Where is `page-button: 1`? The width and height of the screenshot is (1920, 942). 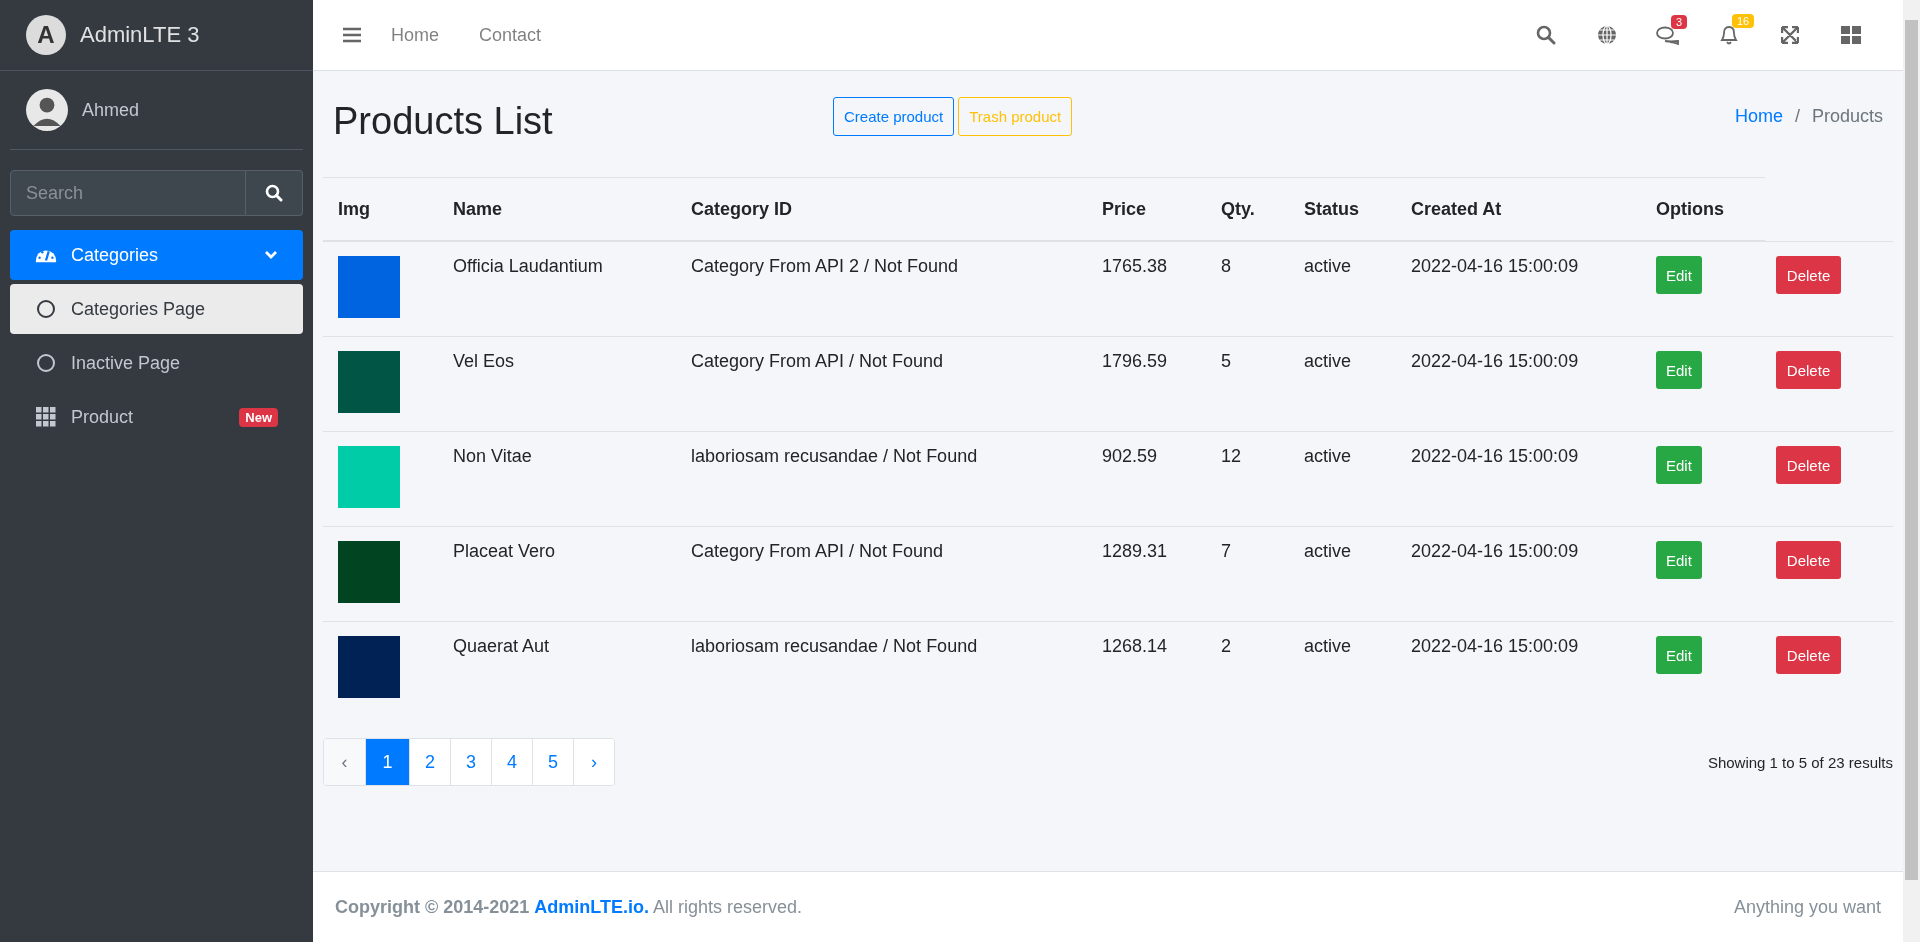
page-button: 1 is located at coordinates (387, 762).